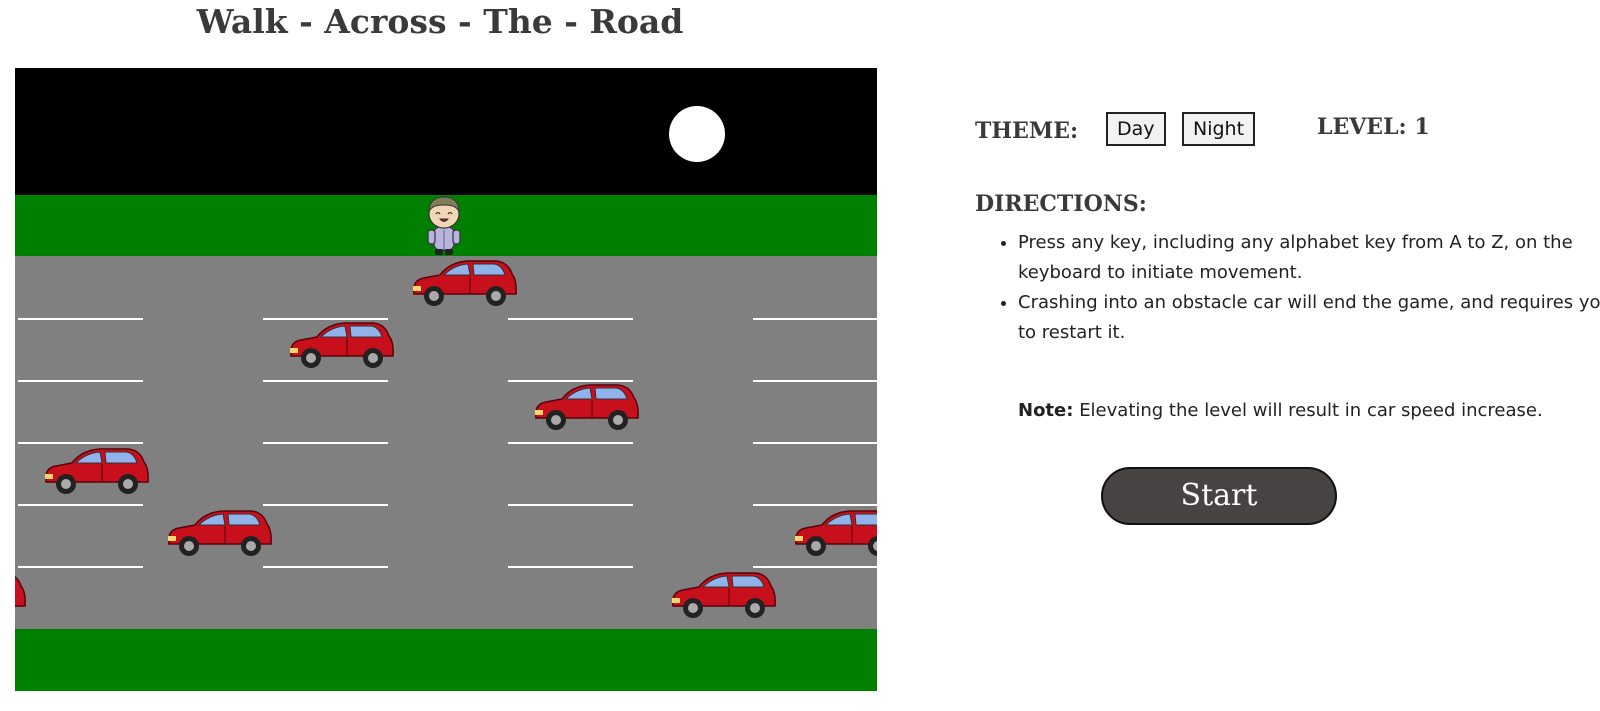 This screenshot has width=1600, height=711. What do you see at coordinates (444, 226) in the screenshot?
I see `player-character` at bounding box center [444, 226].